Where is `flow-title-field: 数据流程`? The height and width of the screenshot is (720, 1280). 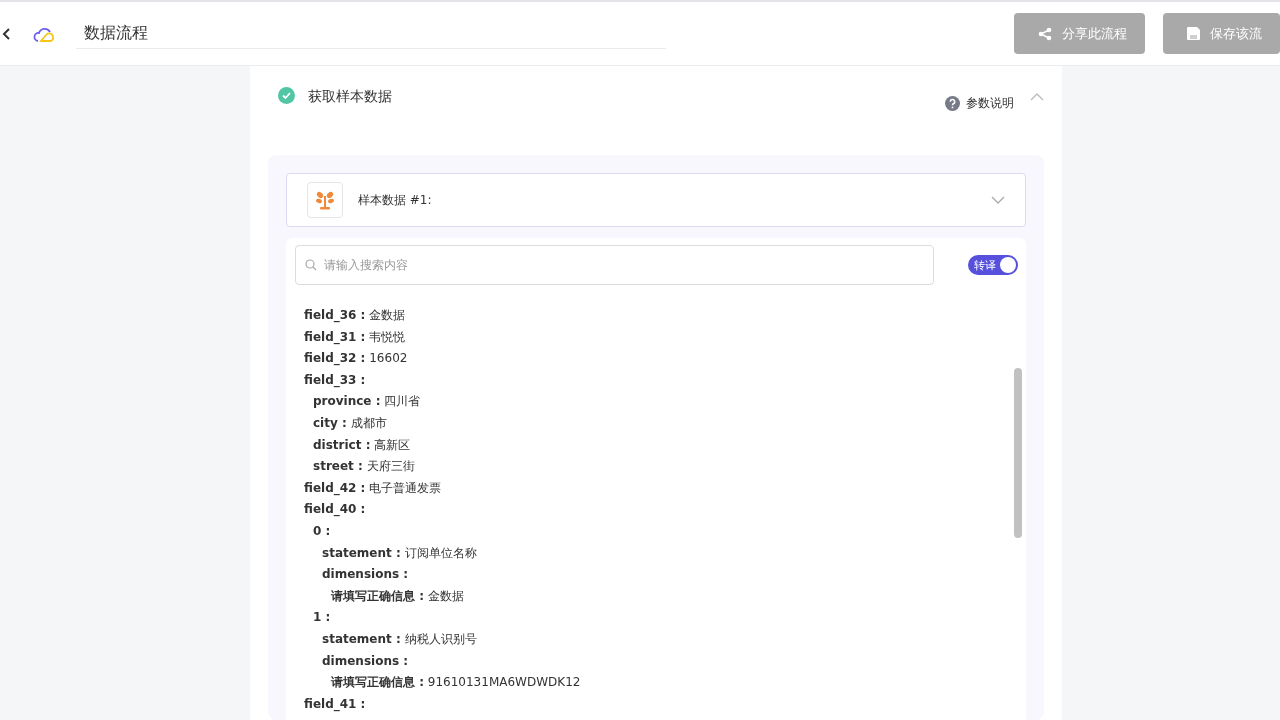
flow-title-field: 数据流程 is located at coordinates (371, 33).